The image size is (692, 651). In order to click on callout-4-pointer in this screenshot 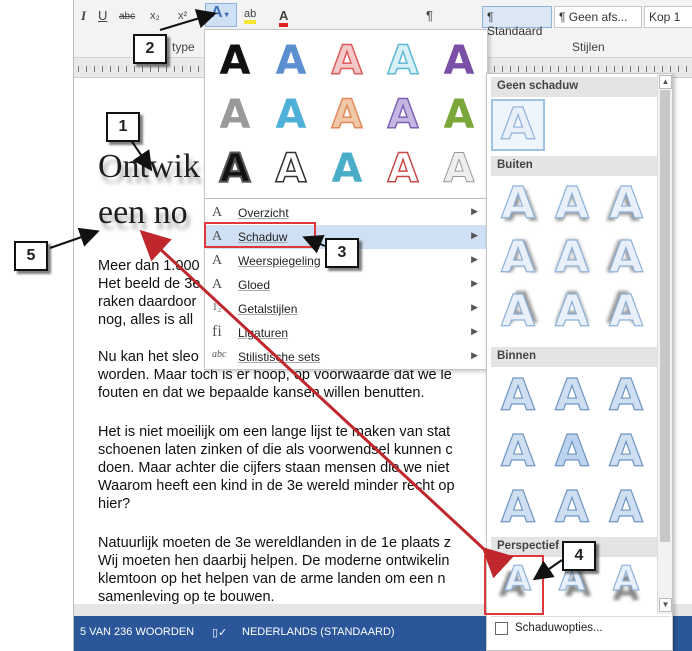, I will do `click(547, 570)`.